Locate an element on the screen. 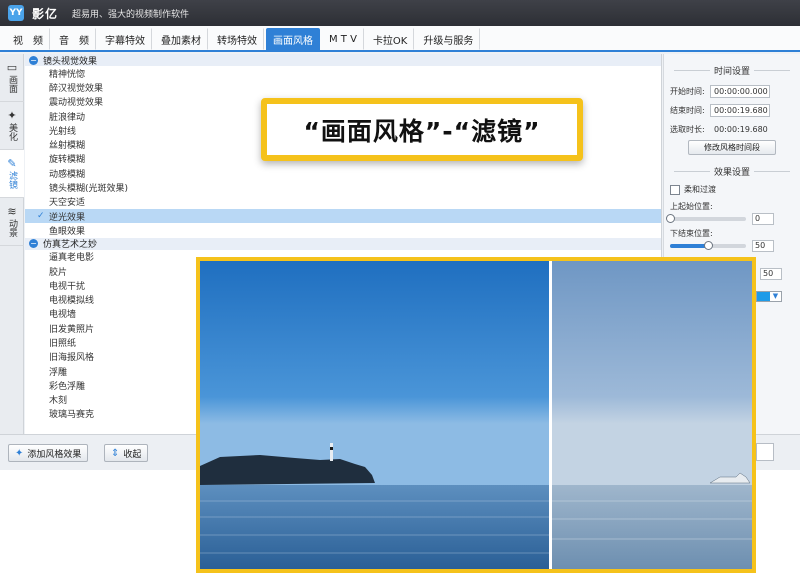  app-logo-icon: YY is located at coordinates (16, 13).